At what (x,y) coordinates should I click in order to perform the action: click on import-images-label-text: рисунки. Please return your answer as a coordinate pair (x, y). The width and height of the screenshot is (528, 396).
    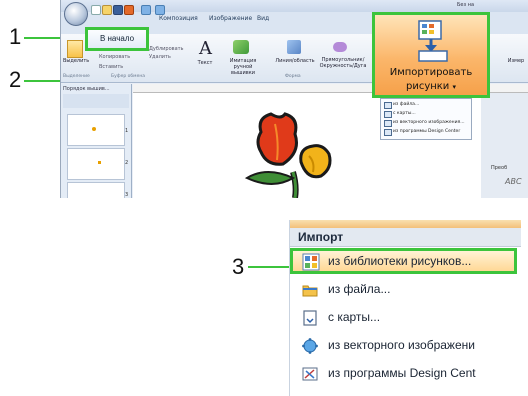
    Looking at the image, I should click on (427, 86).